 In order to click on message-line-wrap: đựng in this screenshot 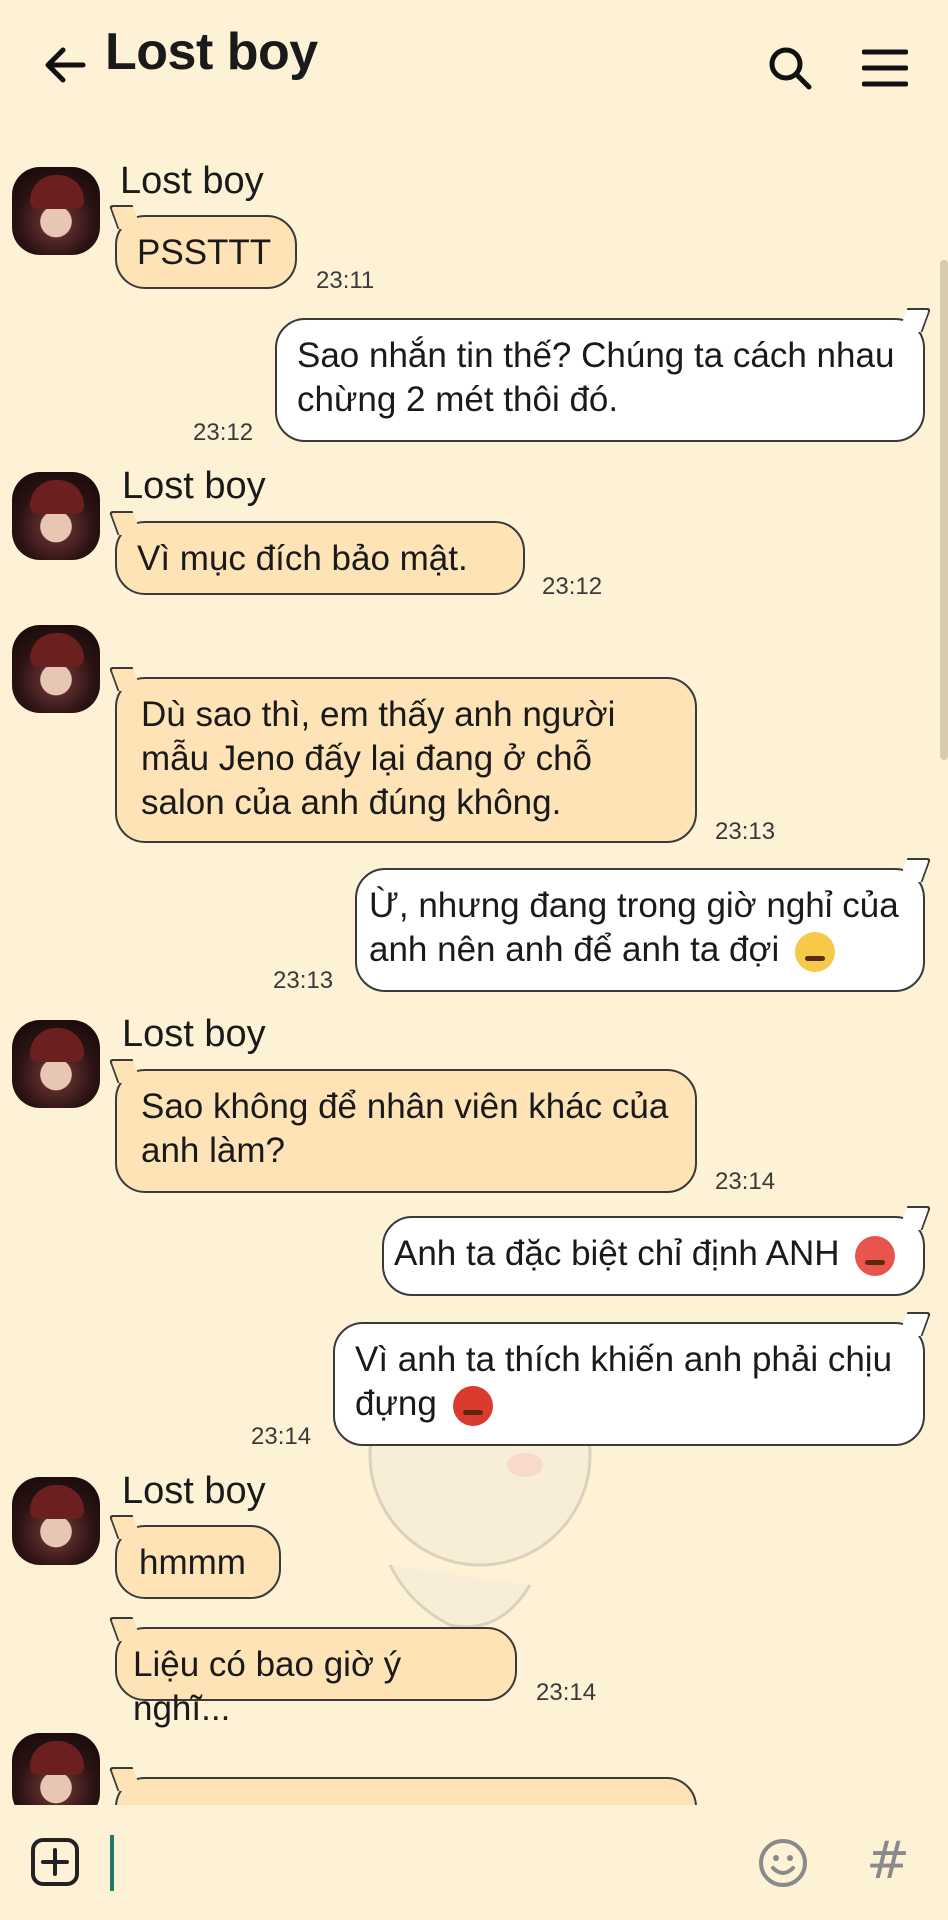, I will do `click(629, 1404)`.